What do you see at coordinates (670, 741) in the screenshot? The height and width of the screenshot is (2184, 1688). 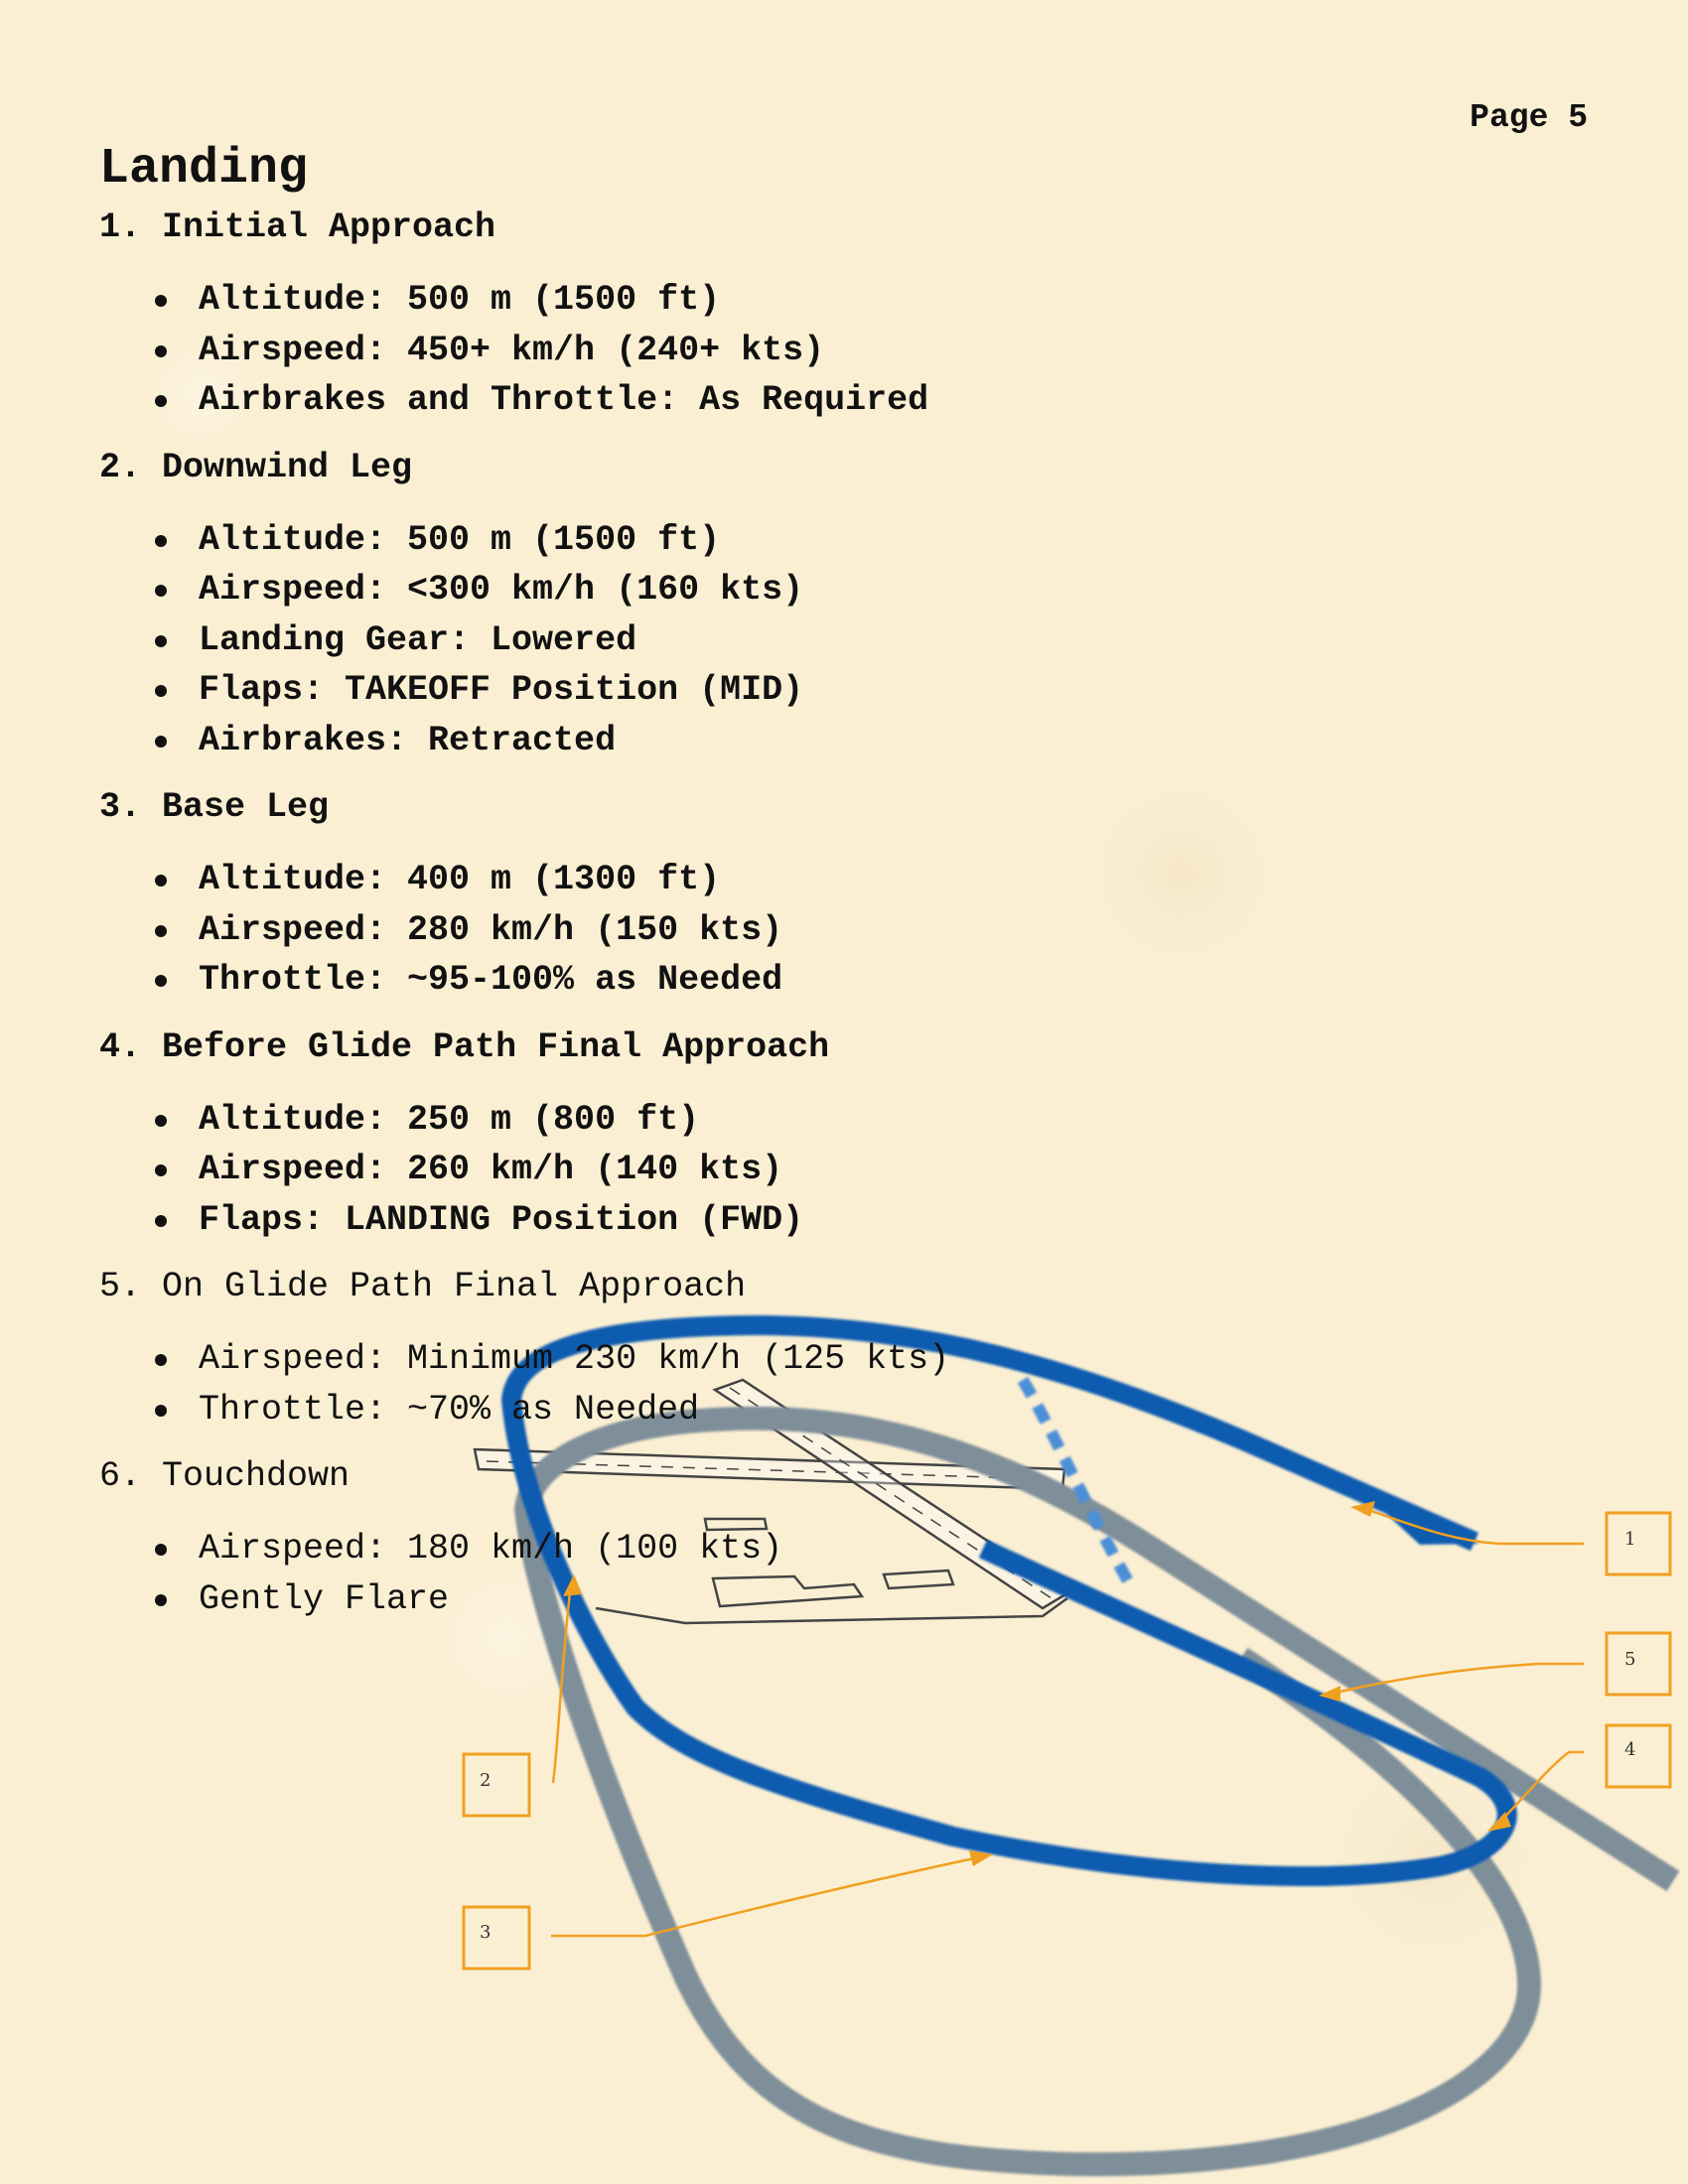 I see `list-item: Airbrakes: Retracted` at bounding box center [670, 741].